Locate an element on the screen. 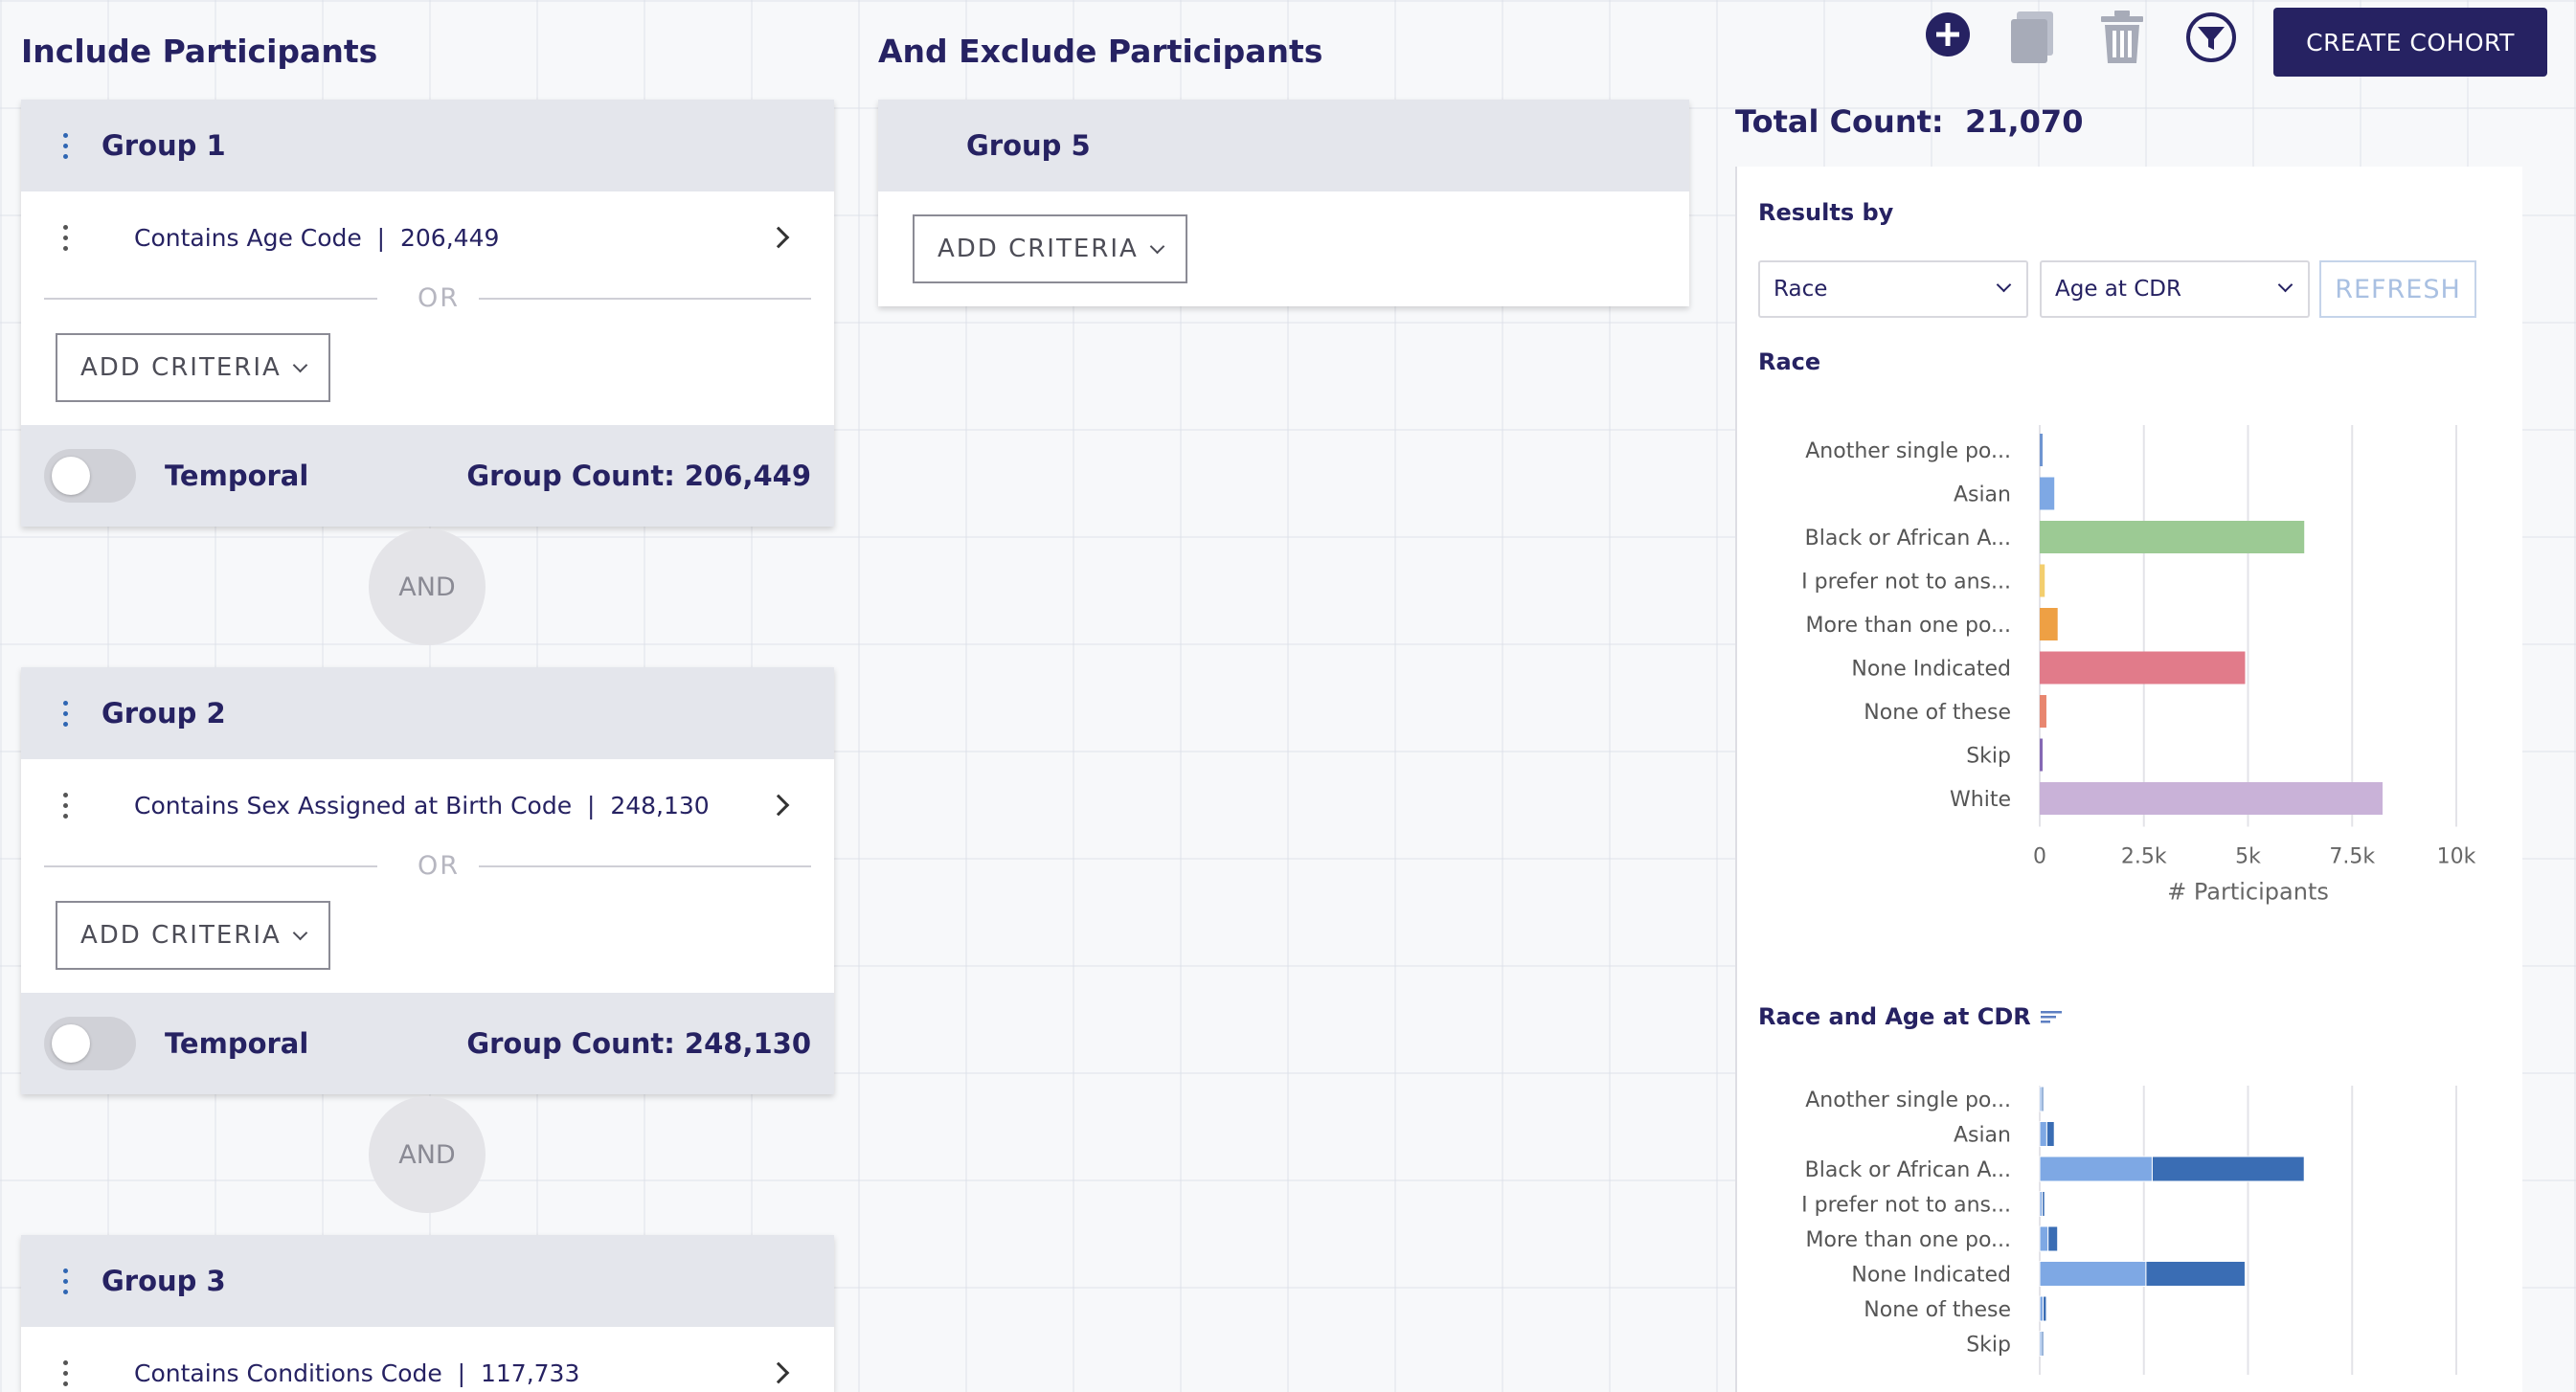 The image size is (2576, 1392). group-footer: Temporal Group Count: 206,449 is located at coordinates (427, 476).